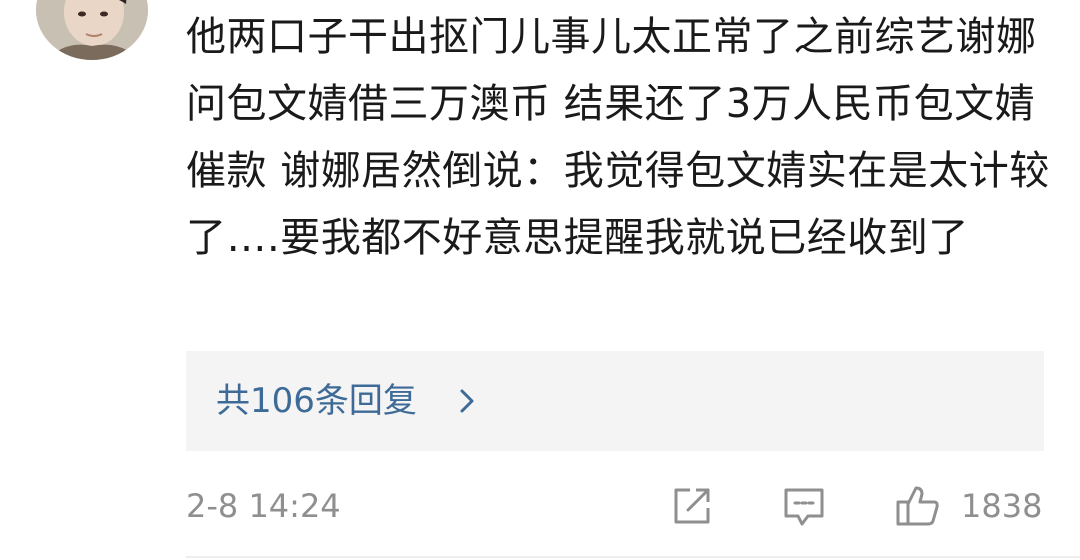 Image resolution: width=1080 pixels, height=560 pixels. I want to click on share-icon, so click(692, 506).